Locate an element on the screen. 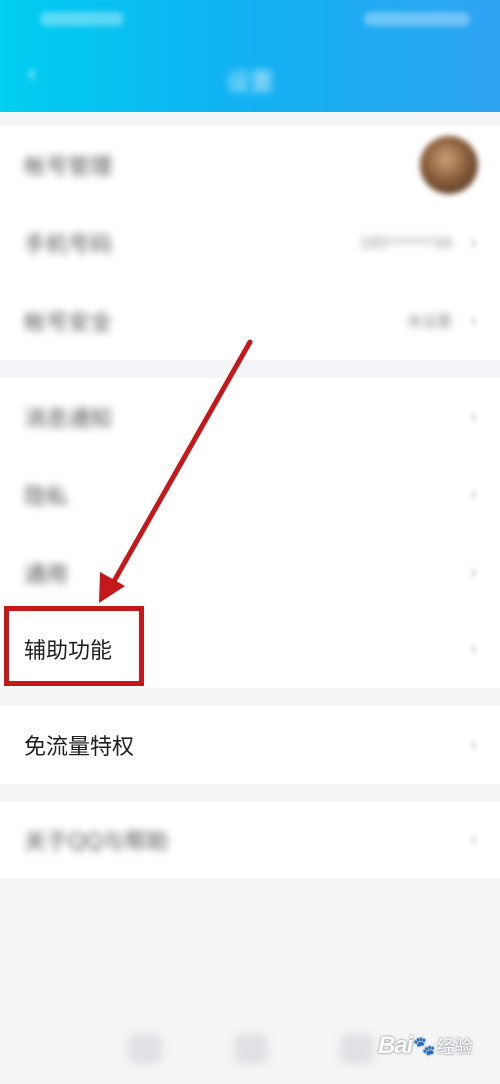 The width and height of the screenshot is (500, 1084). header-bar: ‹ 设置 is located at coordinates (250, 76).